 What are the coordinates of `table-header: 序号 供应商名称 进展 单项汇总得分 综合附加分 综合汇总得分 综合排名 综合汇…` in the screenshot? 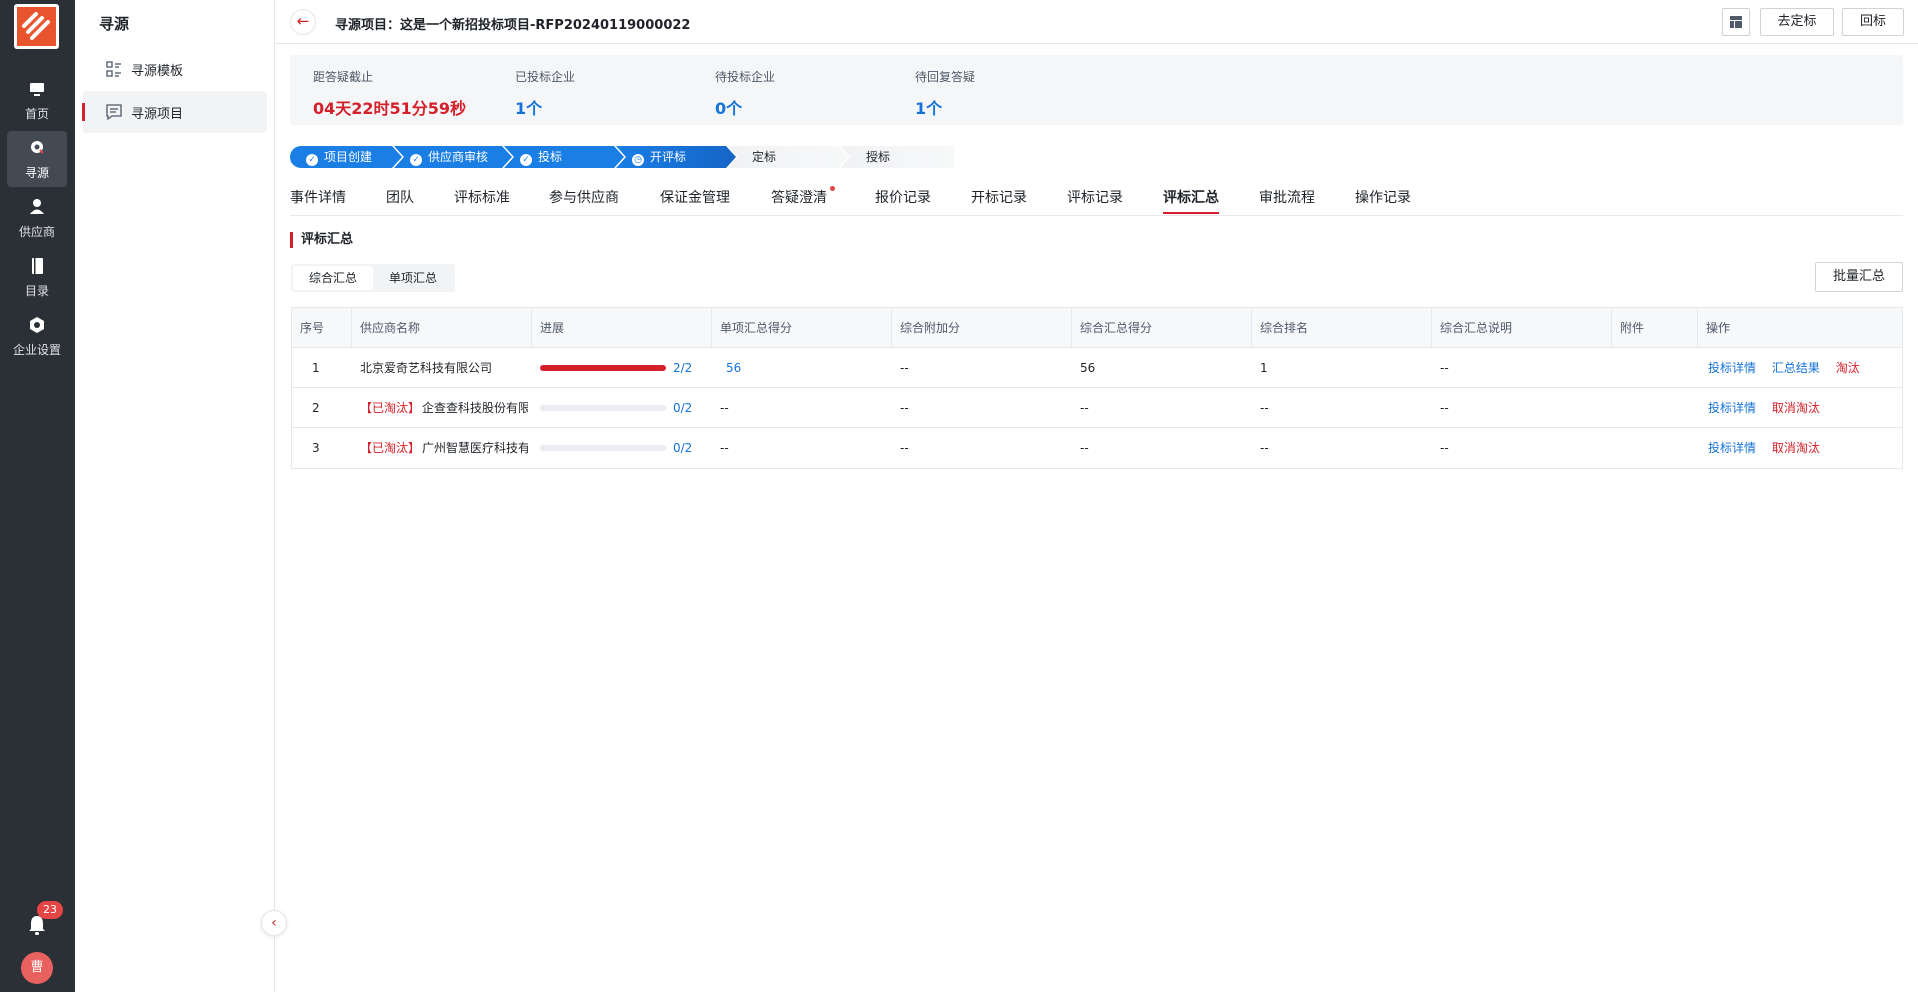 It's located at (1097, 328).